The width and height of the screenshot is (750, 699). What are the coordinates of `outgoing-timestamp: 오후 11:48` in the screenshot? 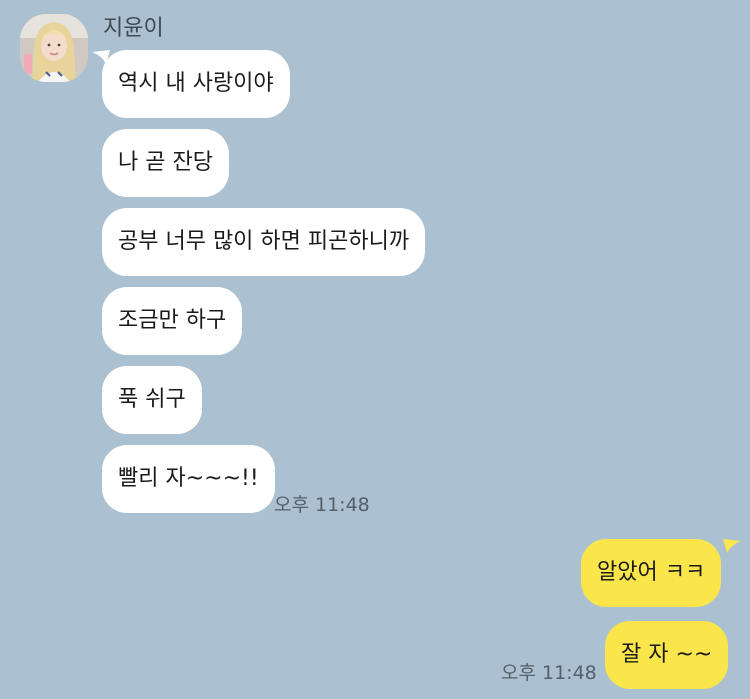 It's located at (549, 673).